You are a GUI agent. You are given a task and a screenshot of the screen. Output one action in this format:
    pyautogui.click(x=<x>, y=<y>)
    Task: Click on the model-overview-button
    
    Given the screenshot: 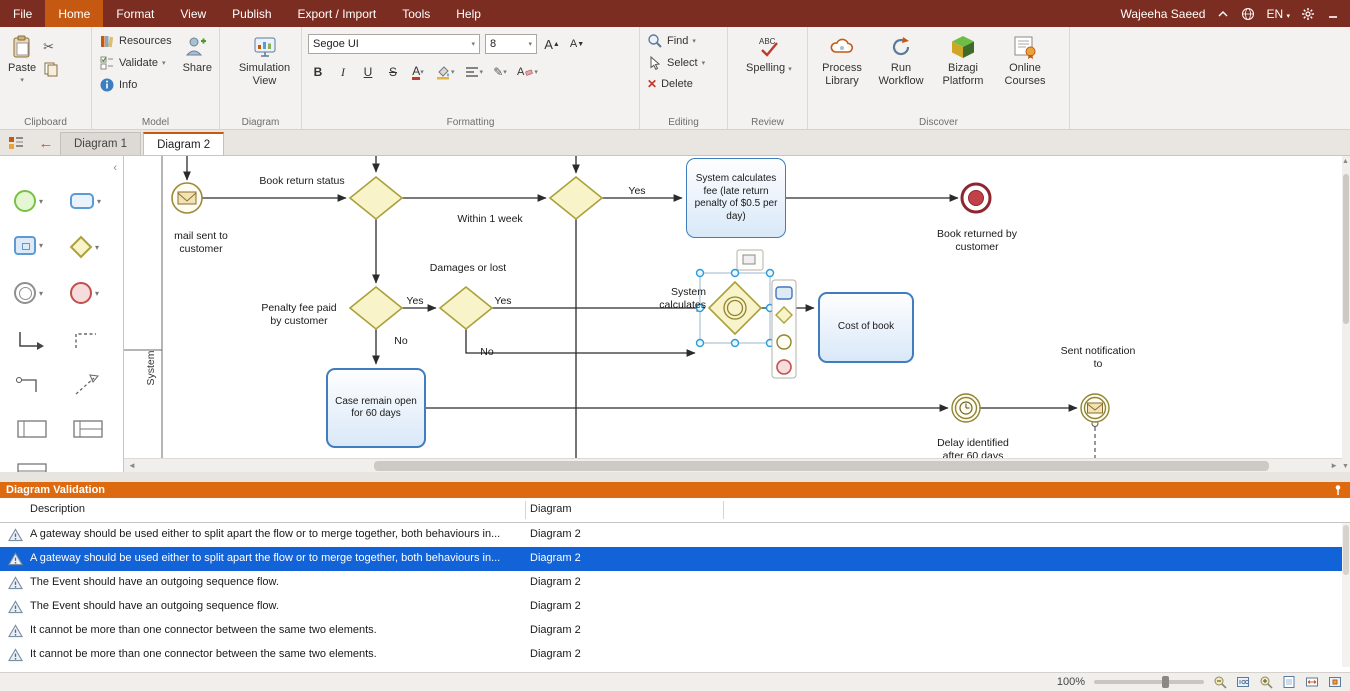 What is the action you would take?
    pyautogui.click(x=16, y=143)
    